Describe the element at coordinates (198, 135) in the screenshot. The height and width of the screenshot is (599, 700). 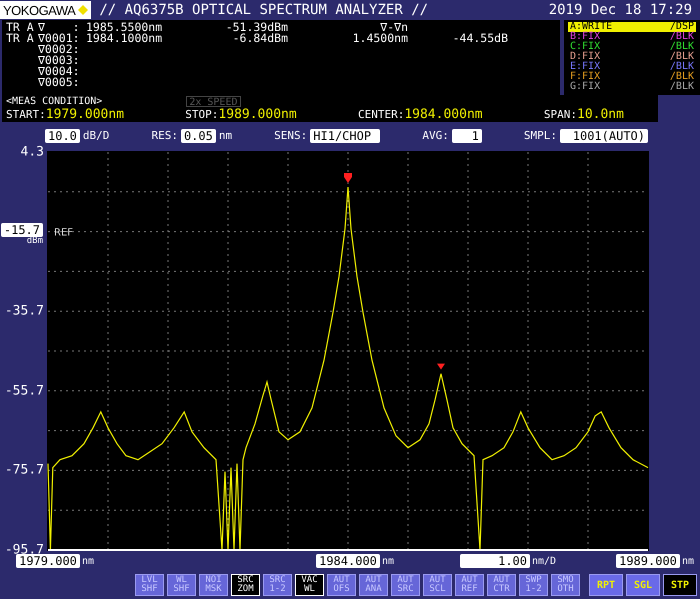
I see `setting-value: 0.05` at that location.